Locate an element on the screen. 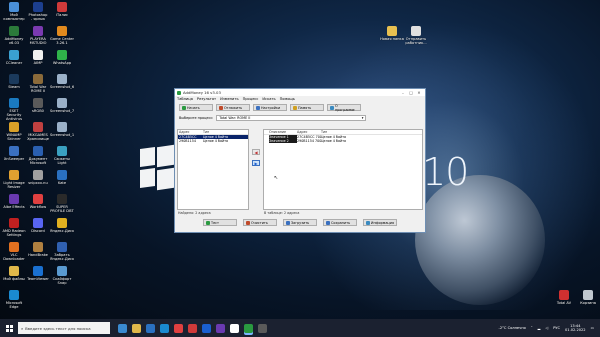  list-item: 290B1154 Целое 4 байта is located at coordinates (213, 141).